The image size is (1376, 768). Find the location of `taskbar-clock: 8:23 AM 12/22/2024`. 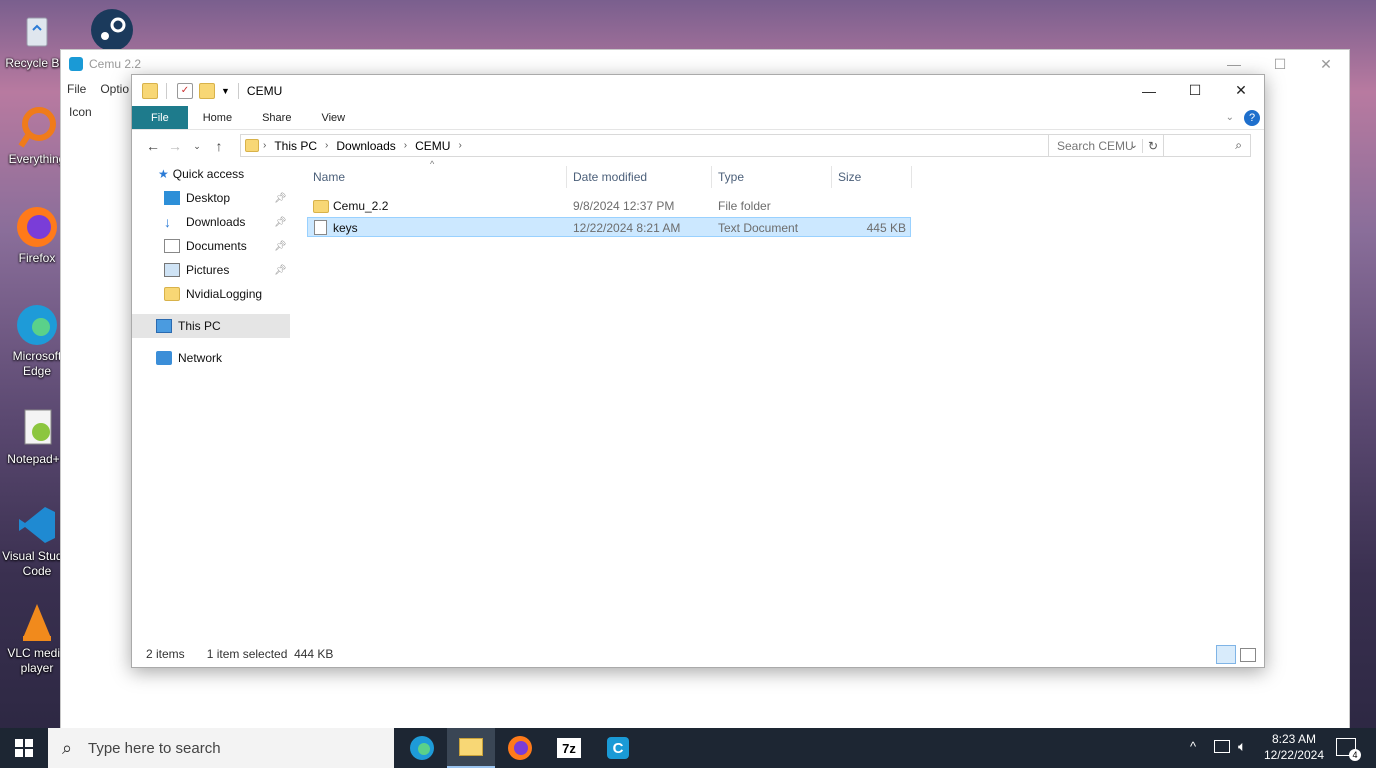

taskbar-clock: 8:23 AM 12/22/2024 is located at coordinates (1294, 747).